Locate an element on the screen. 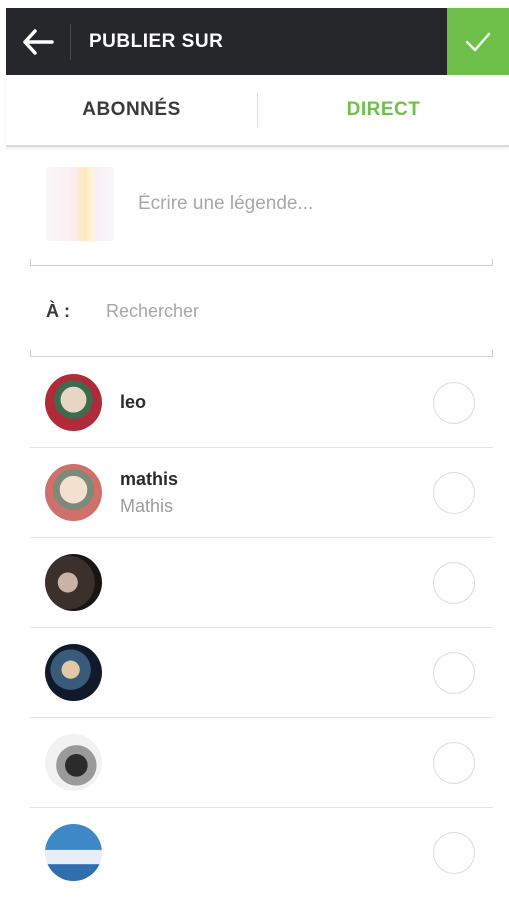 The width and height of the screenshot is (509, 897). back-button is located at coordinates (38, 41).